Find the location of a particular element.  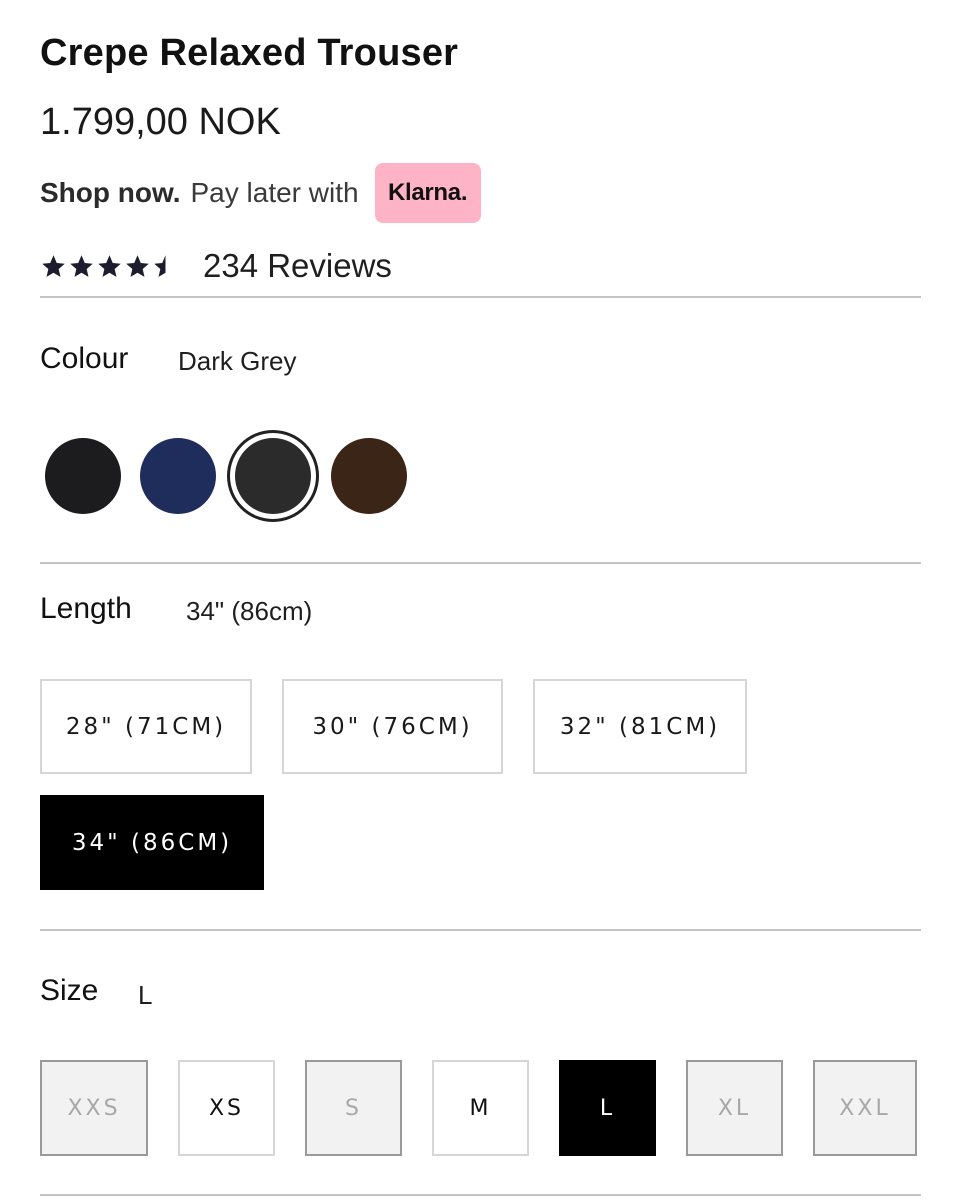

length-label: Length is located at coordinates (86, 608).